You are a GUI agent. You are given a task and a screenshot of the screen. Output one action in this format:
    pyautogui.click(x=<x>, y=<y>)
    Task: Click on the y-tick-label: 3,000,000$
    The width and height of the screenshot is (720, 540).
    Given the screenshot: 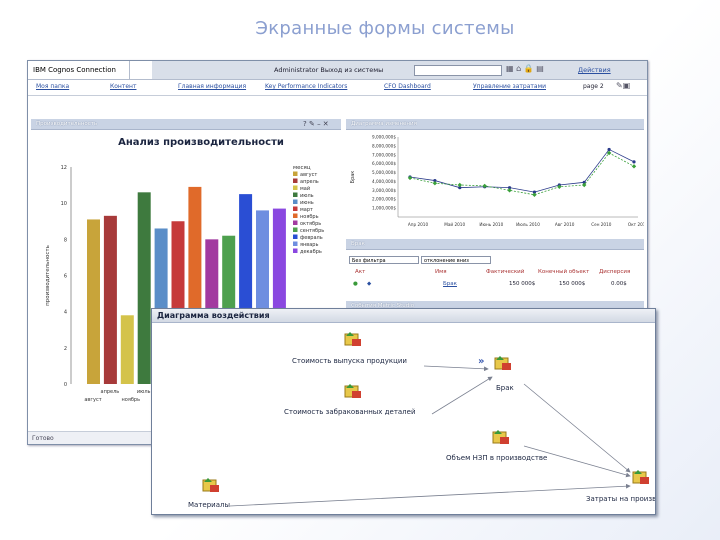 What is the action you would take?
    pyautogui.click(x=384, y=190)
    